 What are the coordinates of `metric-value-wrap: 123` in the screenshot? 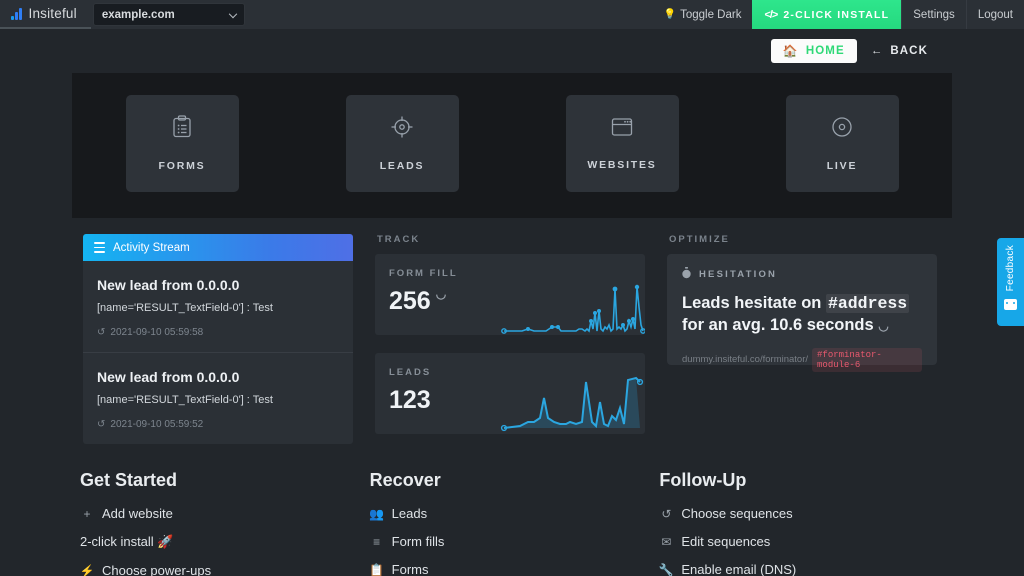 It's located at (410, 400).